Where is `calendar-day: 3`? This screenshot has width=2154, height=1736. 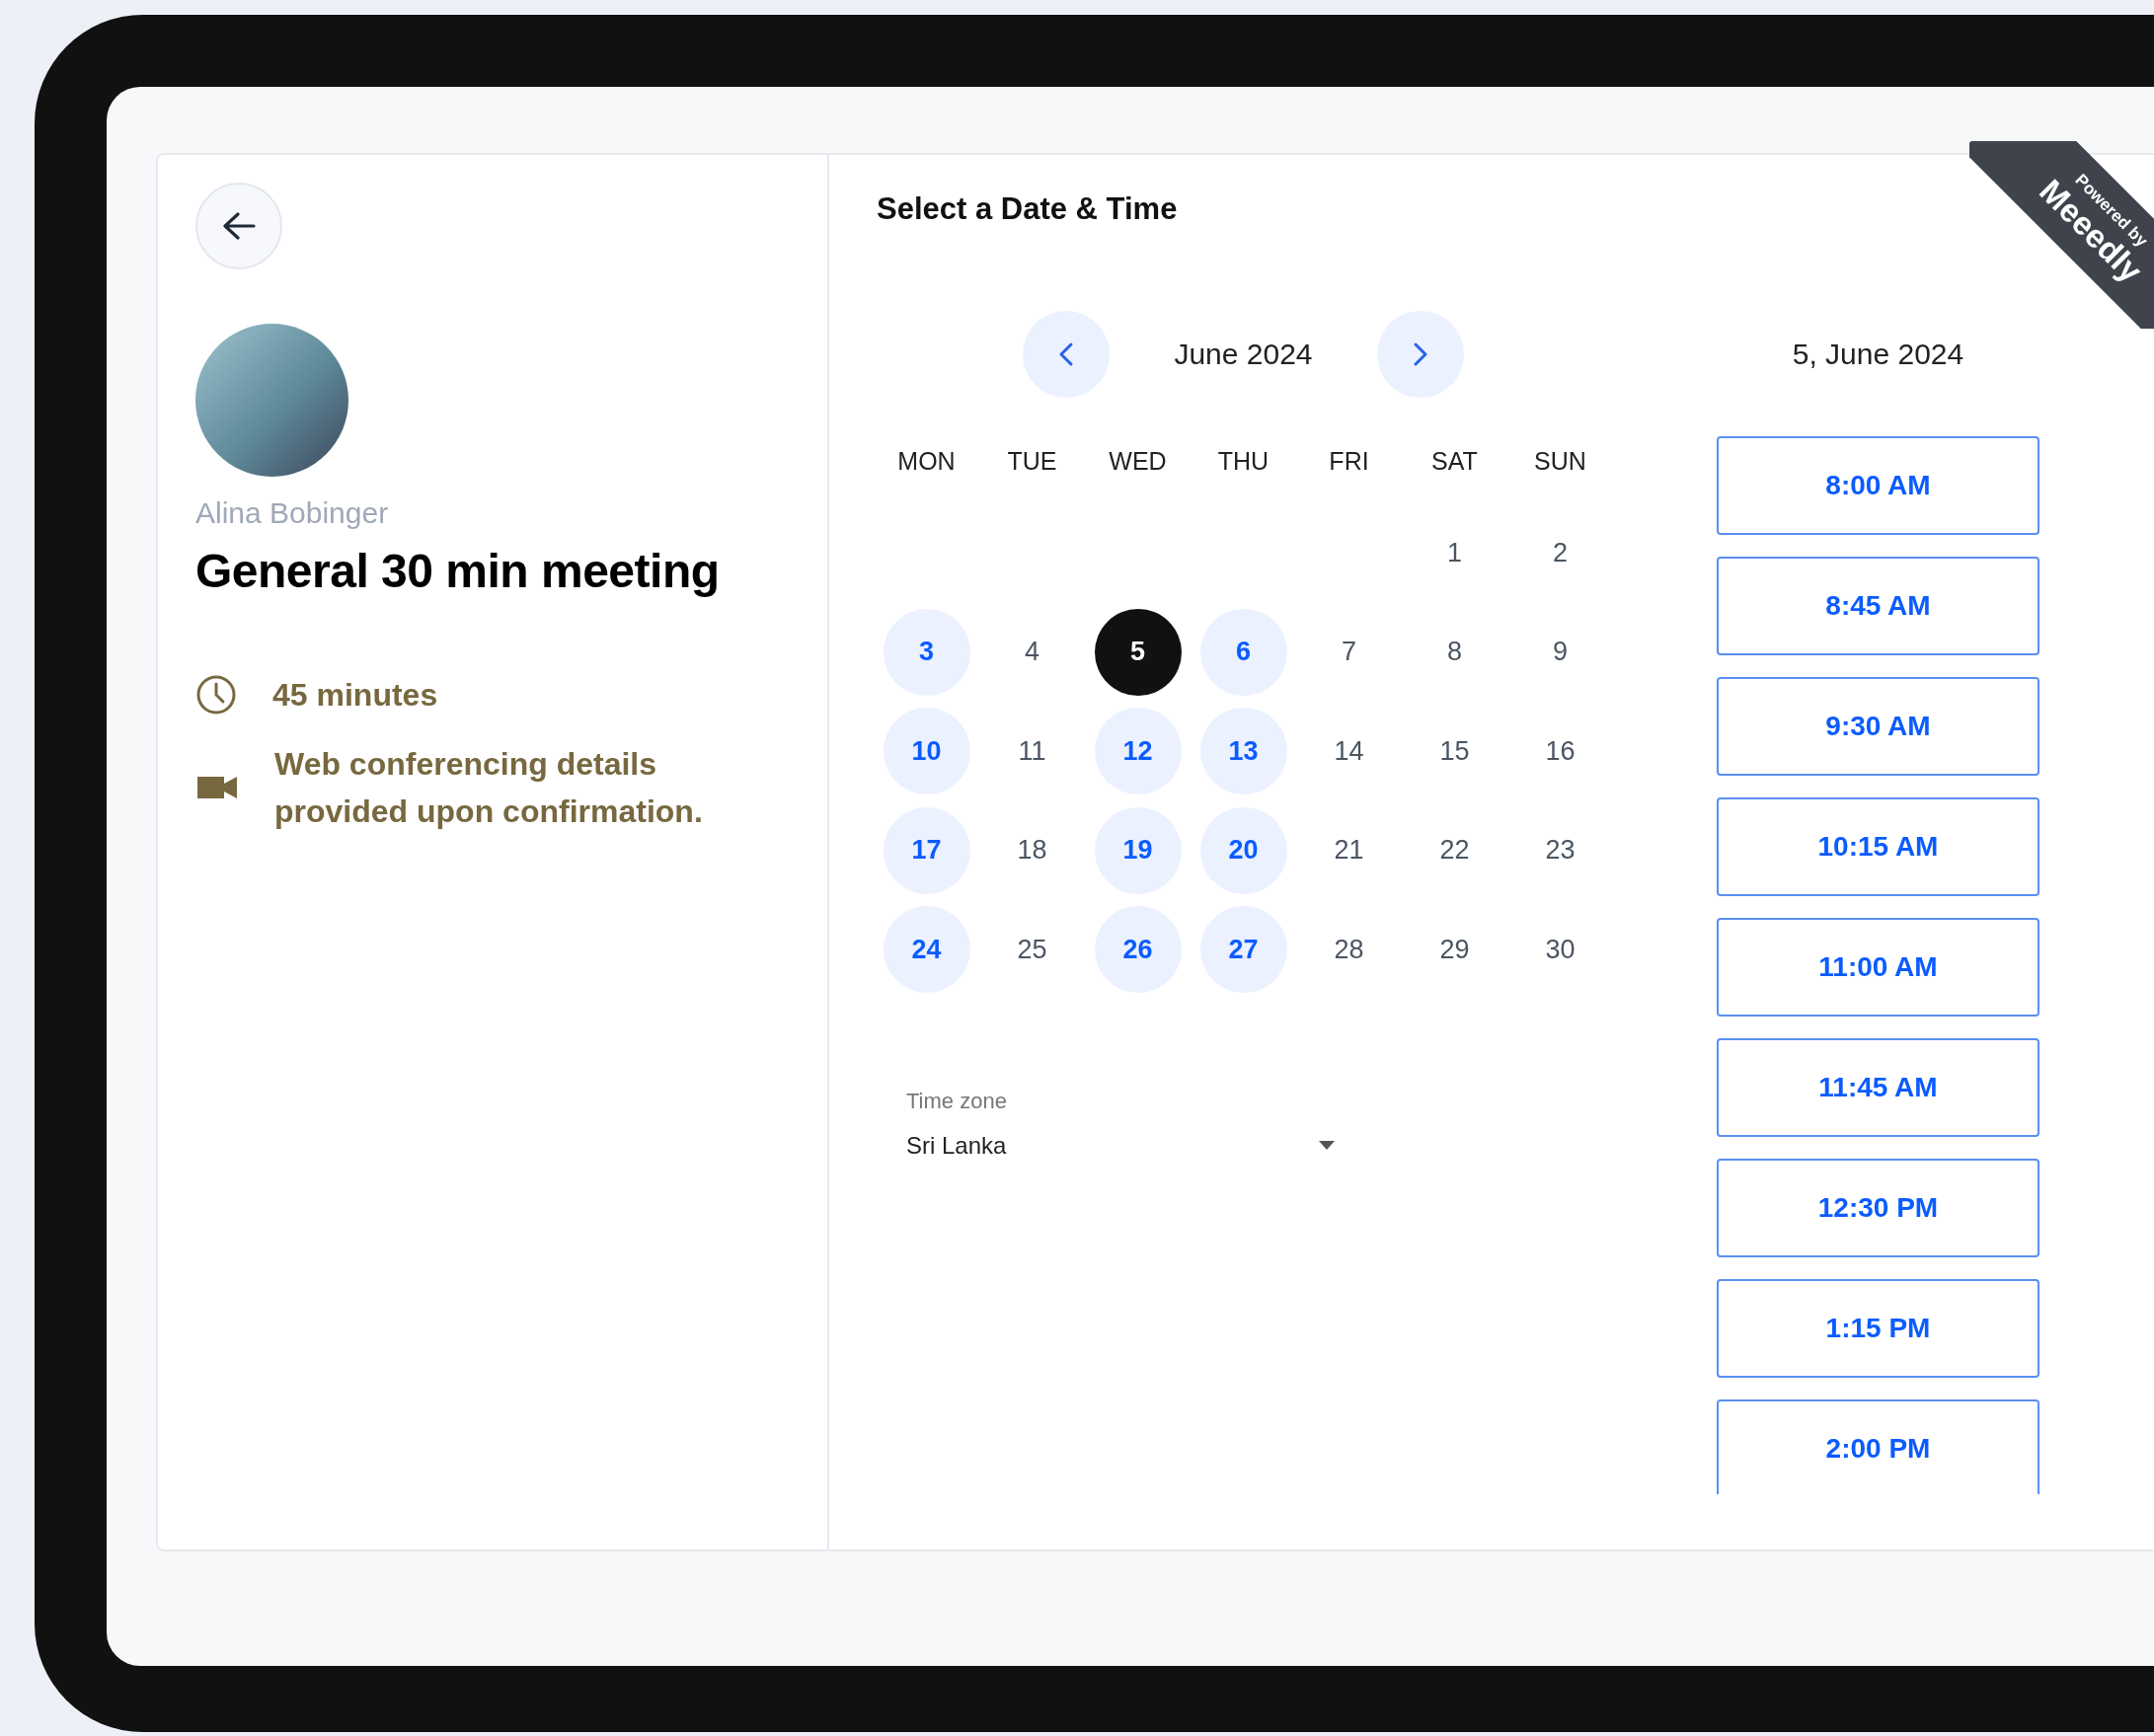
calendar-day: 3 is located at coordinates (926, 652).